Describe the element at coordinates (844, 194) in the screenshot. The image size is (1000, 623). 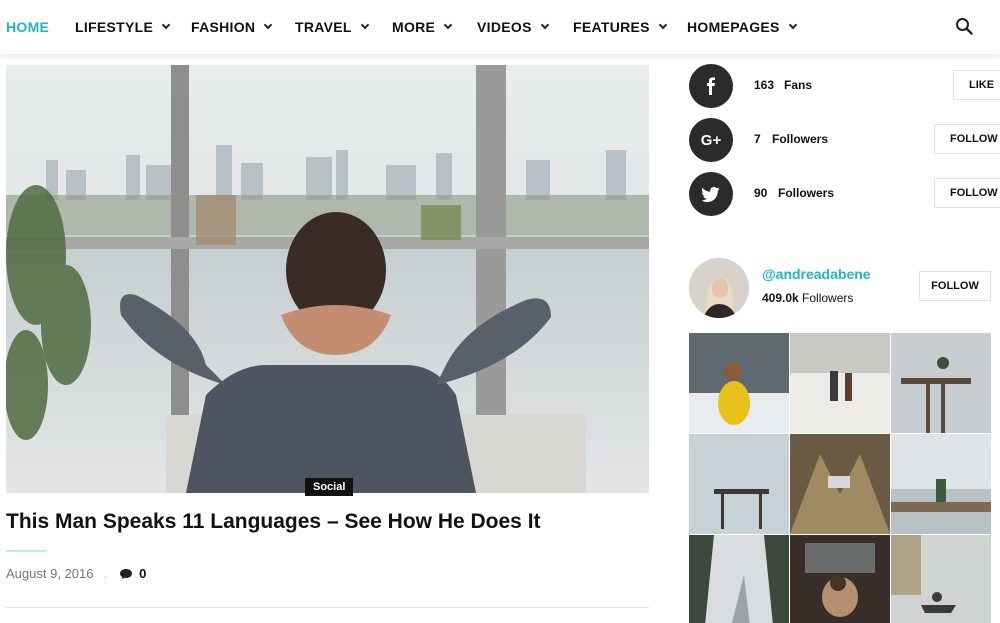
I see `social-row-twitter: 90 Followers FOLLOW` at that location.